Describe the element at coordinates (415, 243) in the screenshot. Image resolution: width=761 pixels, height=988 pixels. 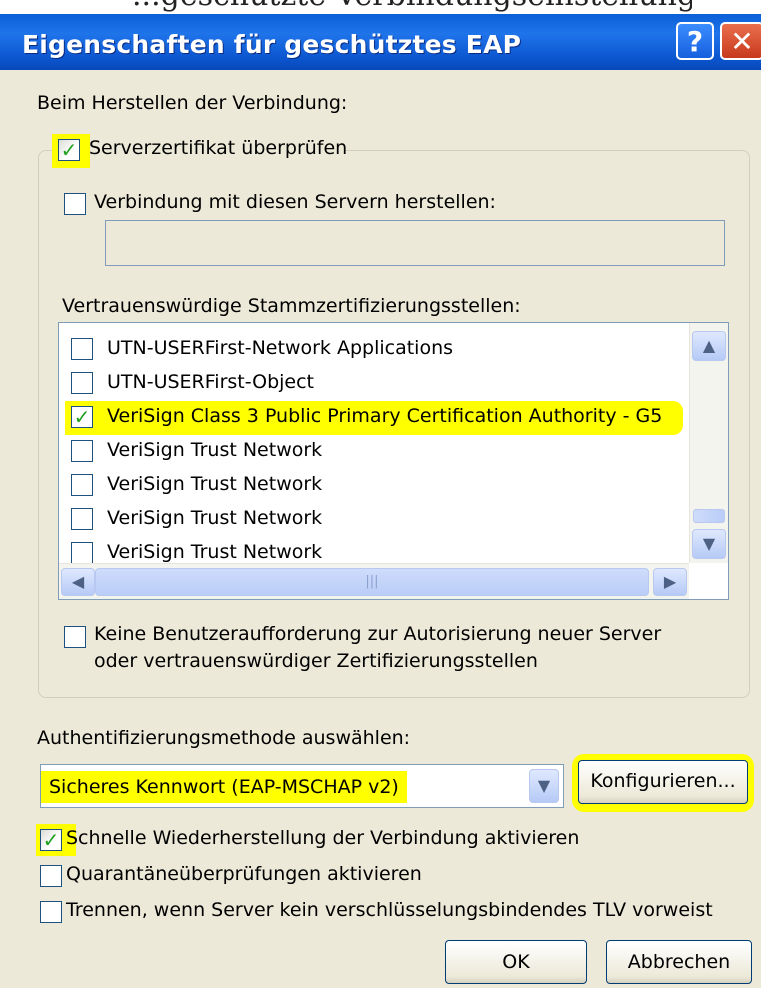
I see `server-names-input` at that location.